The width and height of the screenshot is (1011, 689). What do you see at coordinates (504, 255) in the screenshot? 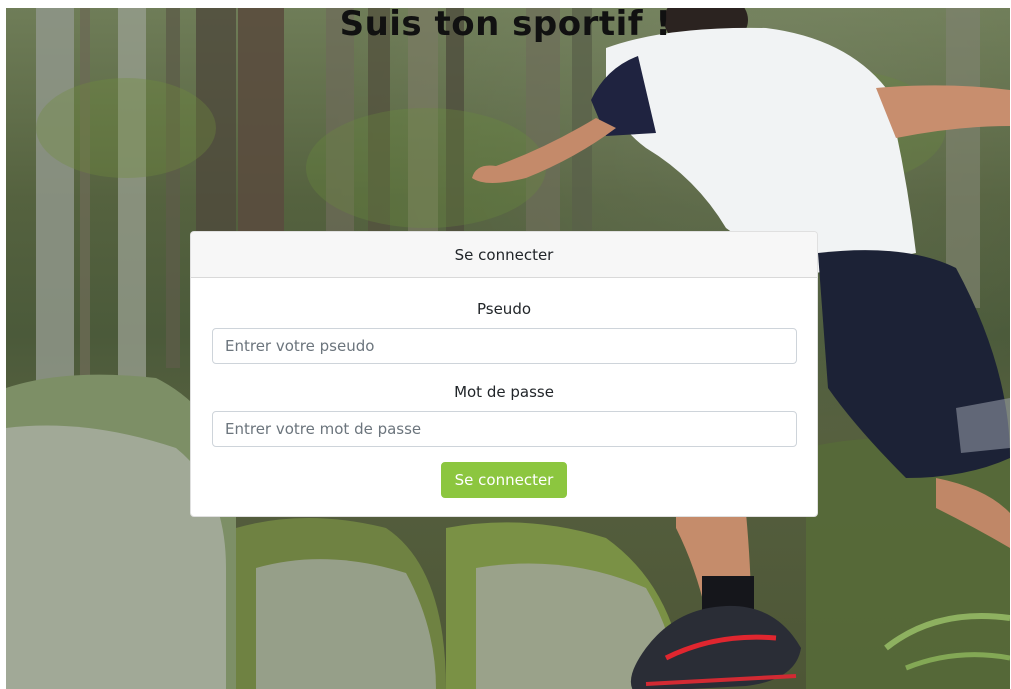
I see `login-card-header: Se connecter` at bounding box center [504, 255].